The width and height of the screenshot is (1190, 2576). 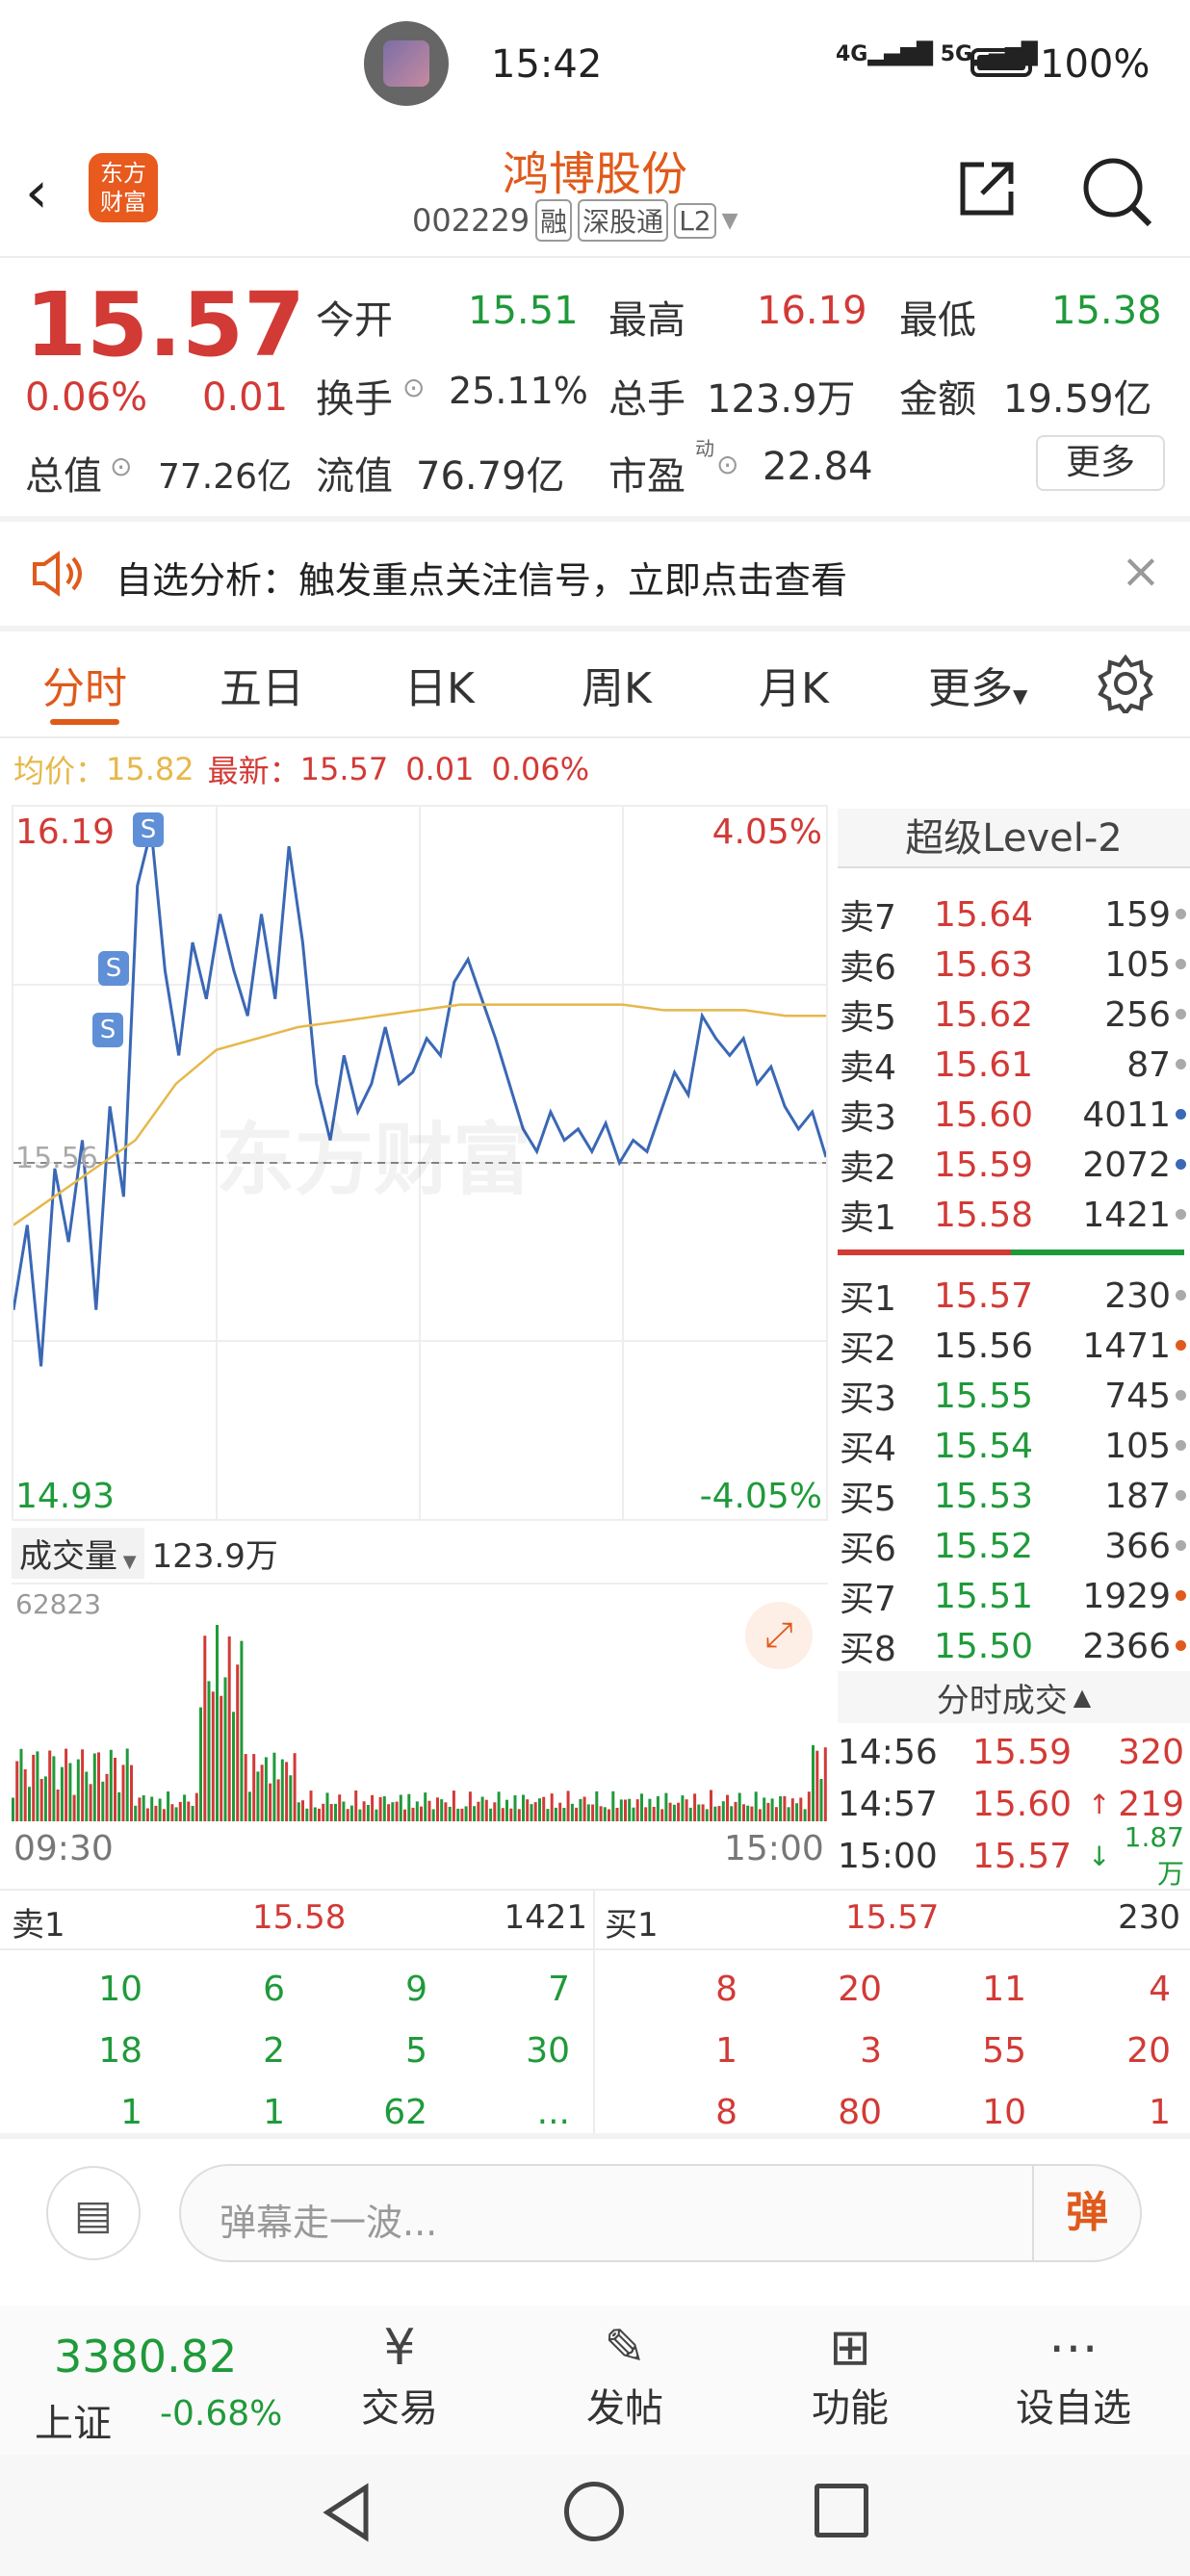 What do you see at coordinates (868, 1218) in the screenshot?
I see `book-level: 卖1` at bounding box center [868, 1218].